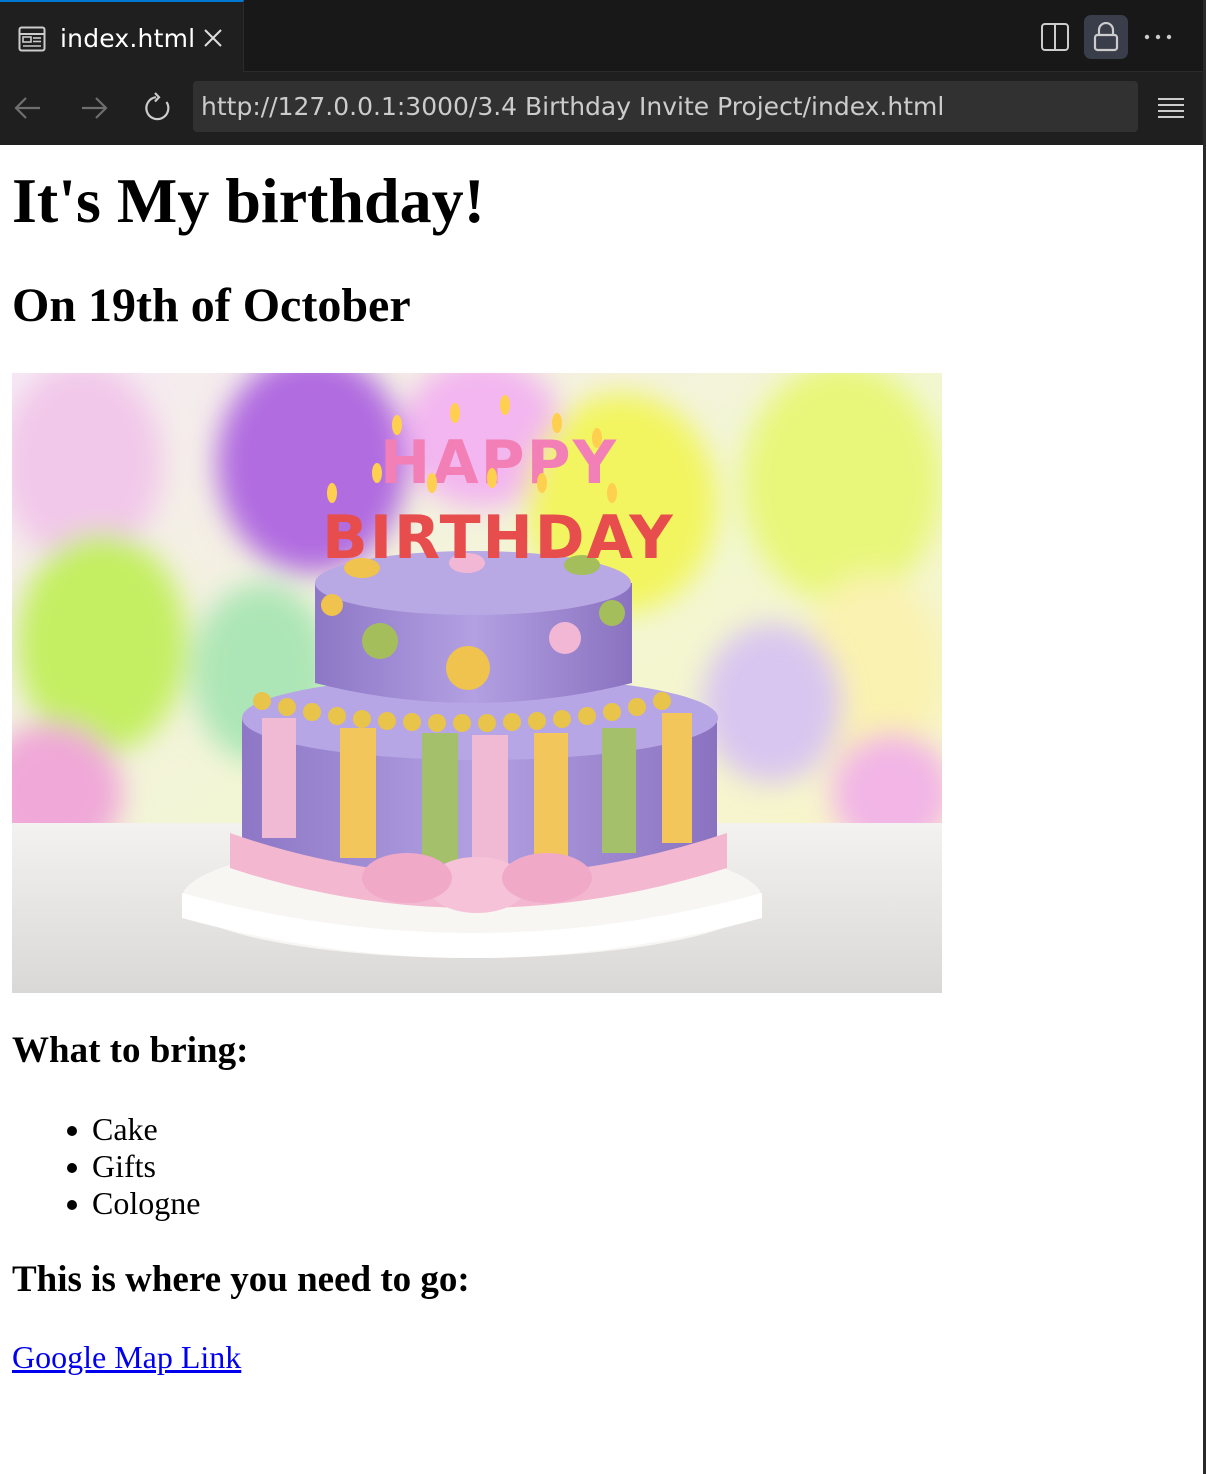 The width and height of the screenshot is (1206, 1474). I want to click on tab-index-html: index.html, so click(122, 36).